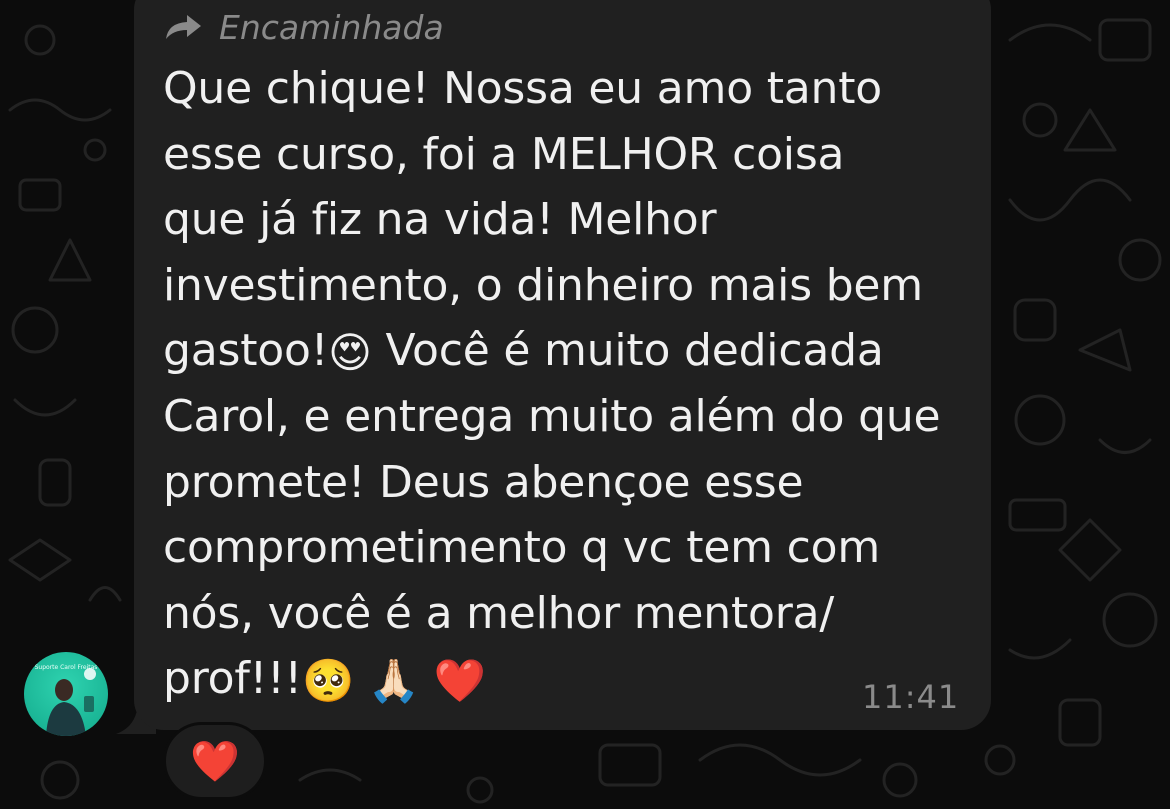  Describe the element at coordinates (232, 679) in the screenshot. I see `message-line-text: prof!!!` at that location.